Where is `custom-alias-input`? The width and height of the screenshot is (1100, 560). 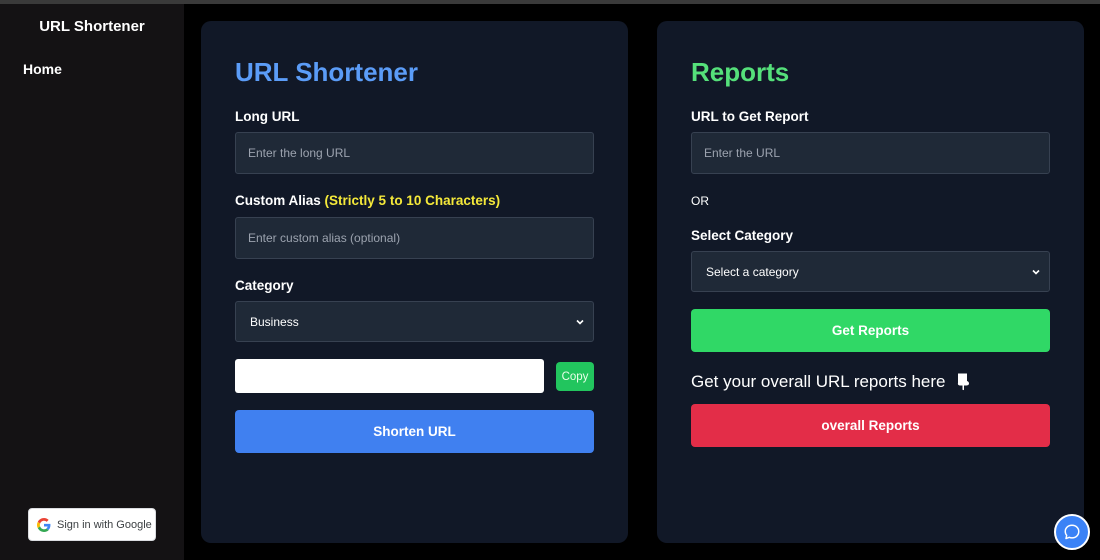
custom-alias-input is located at coordinates (414, 238).